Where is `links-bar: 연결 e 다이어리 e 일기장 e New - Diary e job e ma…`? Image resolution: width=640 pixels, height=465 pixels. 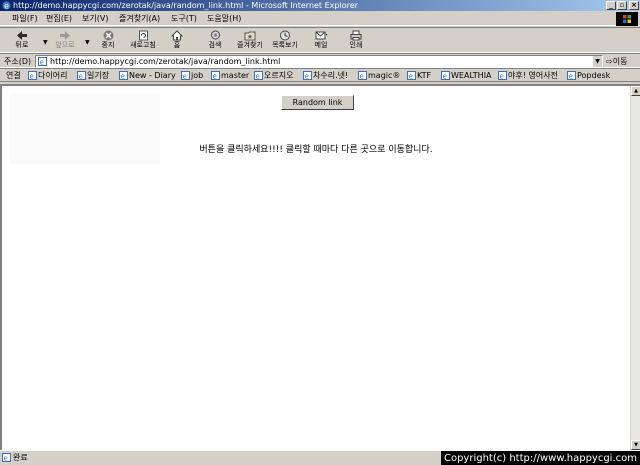 links-bar: 연결 e 다이어리 e 일기장 e New - Diary e job e ma… is located at coordinates (320, 75).